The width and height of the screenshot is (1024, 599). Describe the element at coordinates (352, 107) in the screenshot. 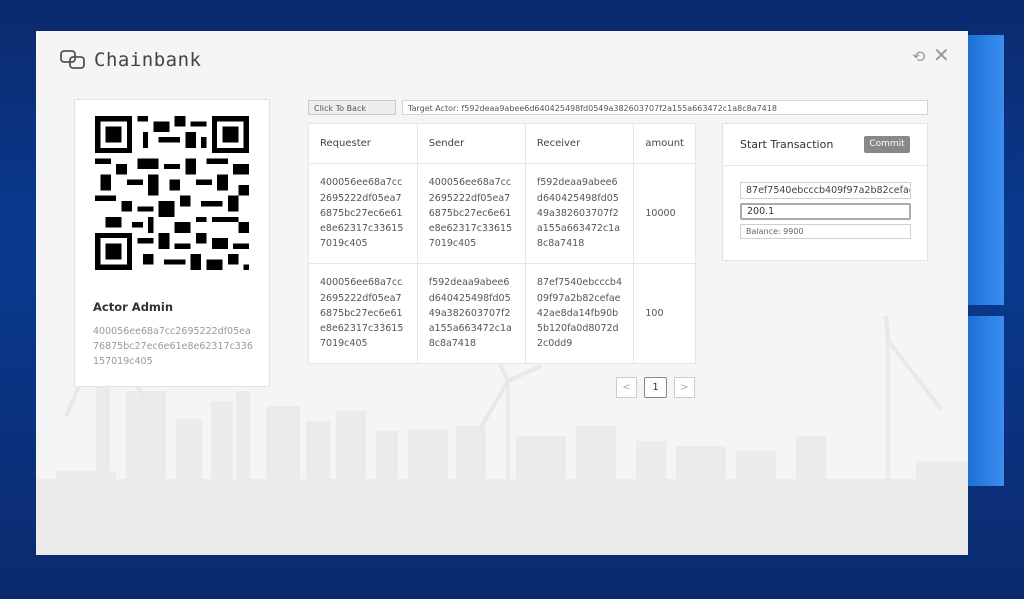

I see `back-button: Click To Back` at that location.